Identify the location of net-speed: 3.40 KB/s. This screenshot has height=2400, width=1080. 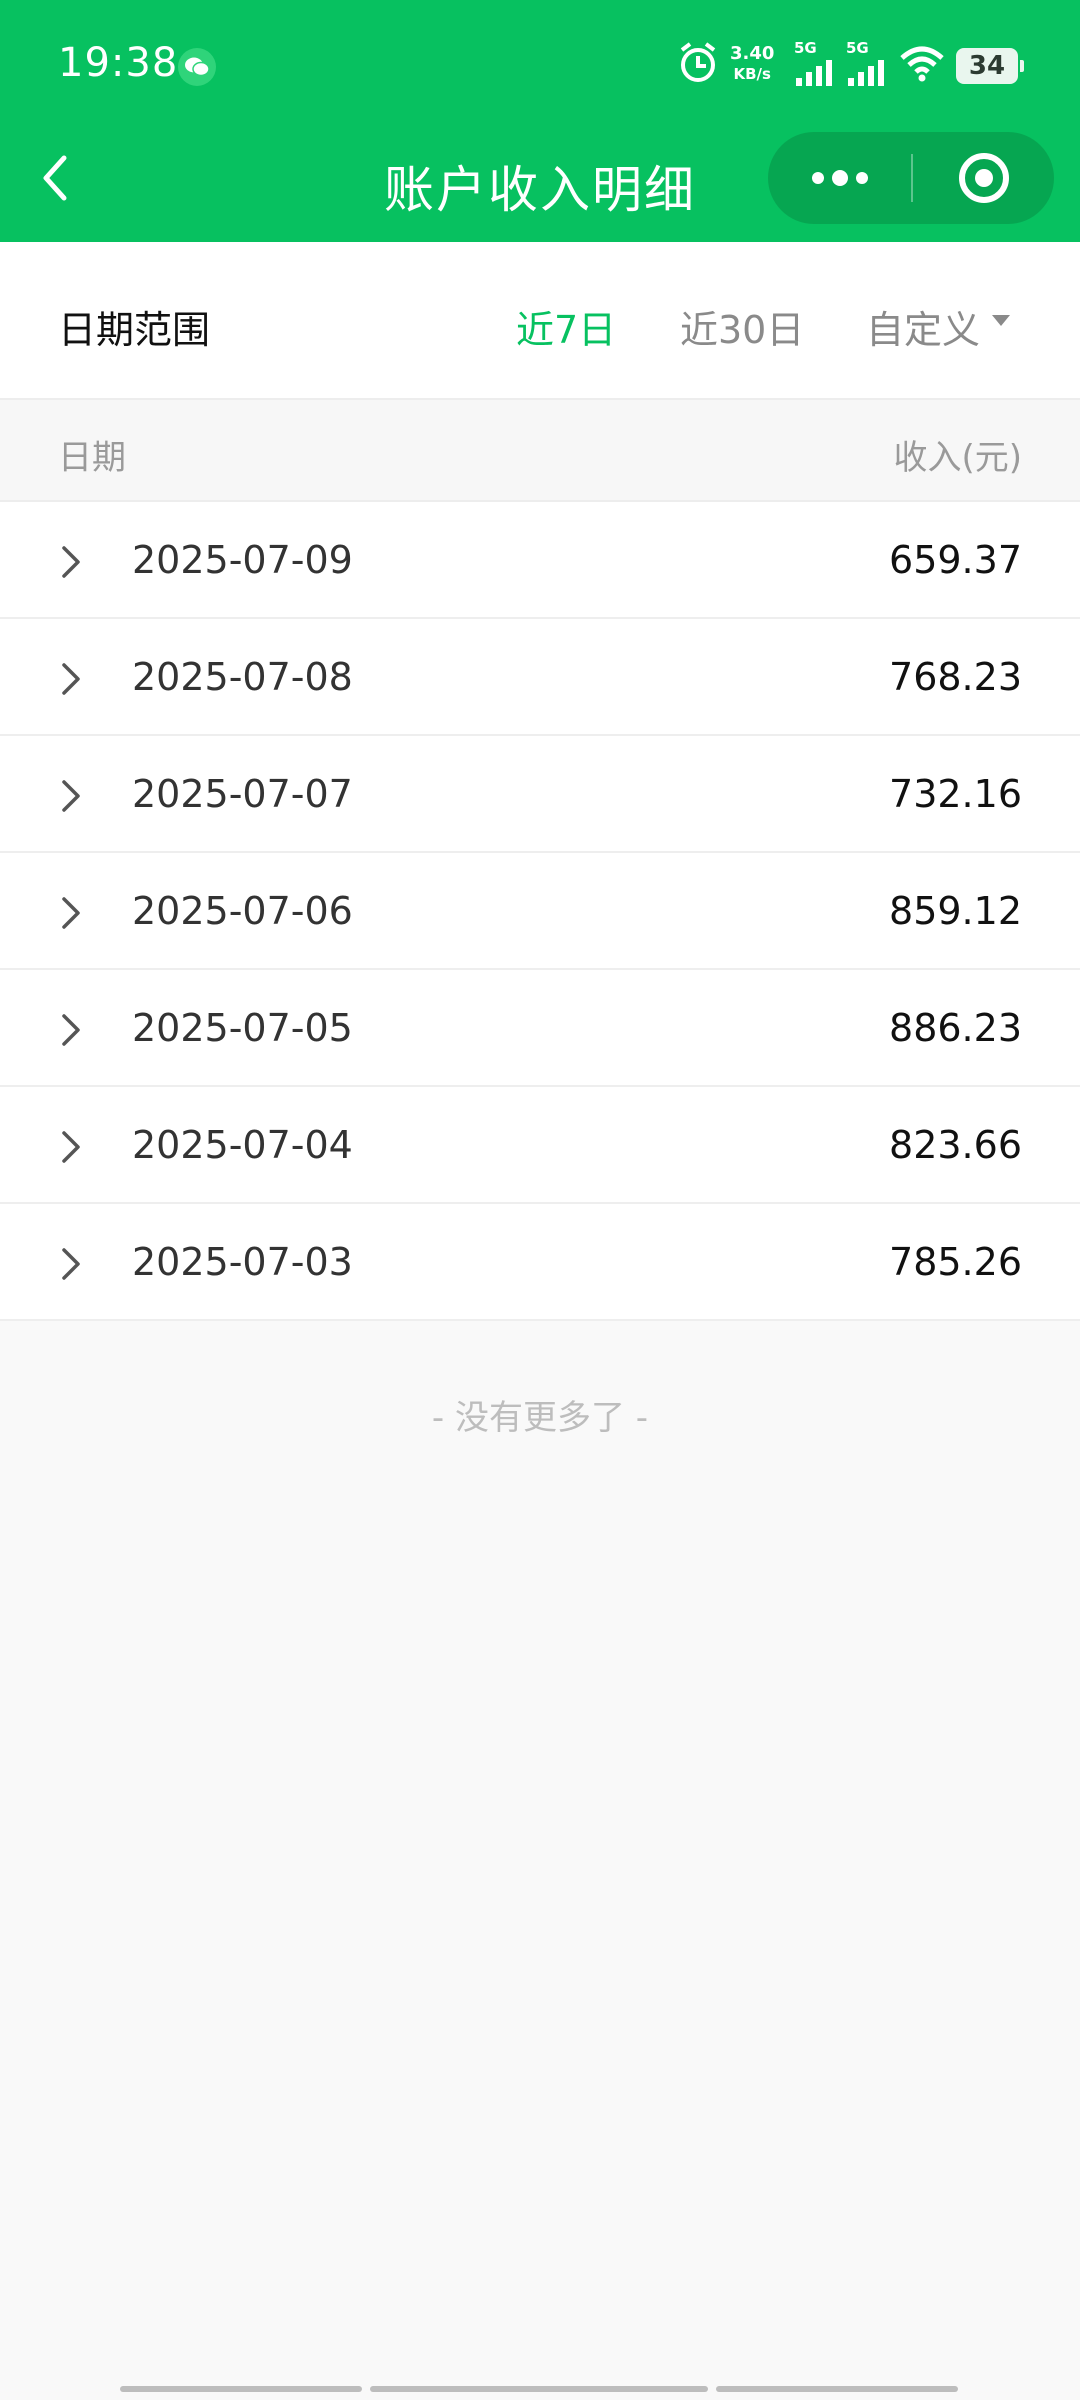
(752, 64).